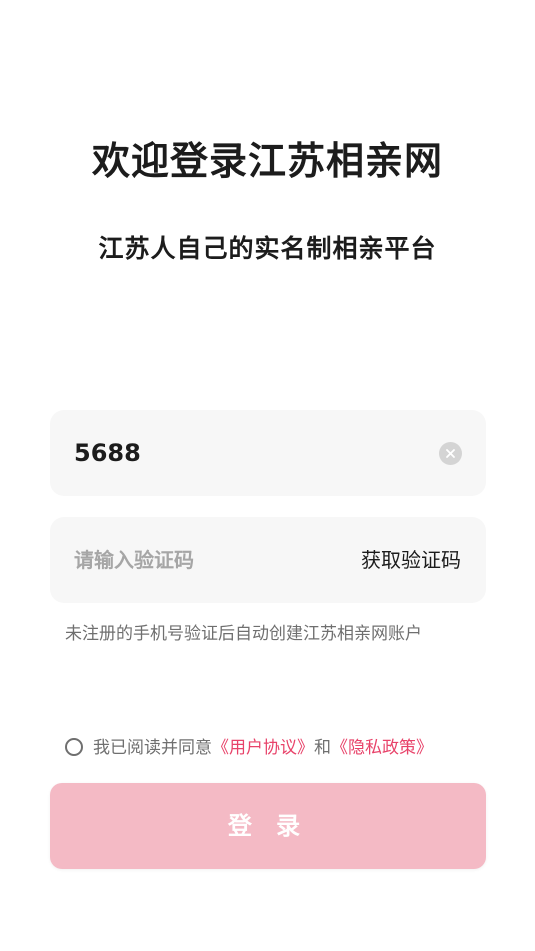  Describe the element at coordinates (107, 453) in the screenshot. I see `phone-input-value: 5688` at that location.